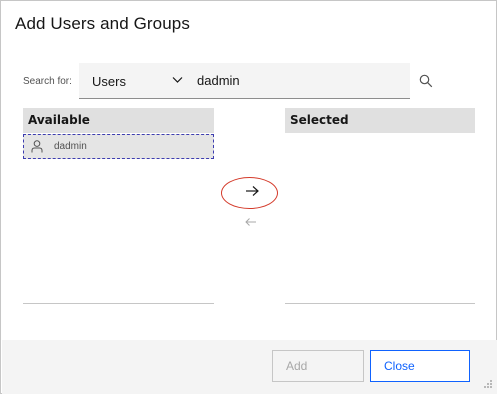 This screenshot has height=394, width=497. Describe the element at coordinates (109, 81) in the screenshot. I see `search-type-value: Users` at that location.